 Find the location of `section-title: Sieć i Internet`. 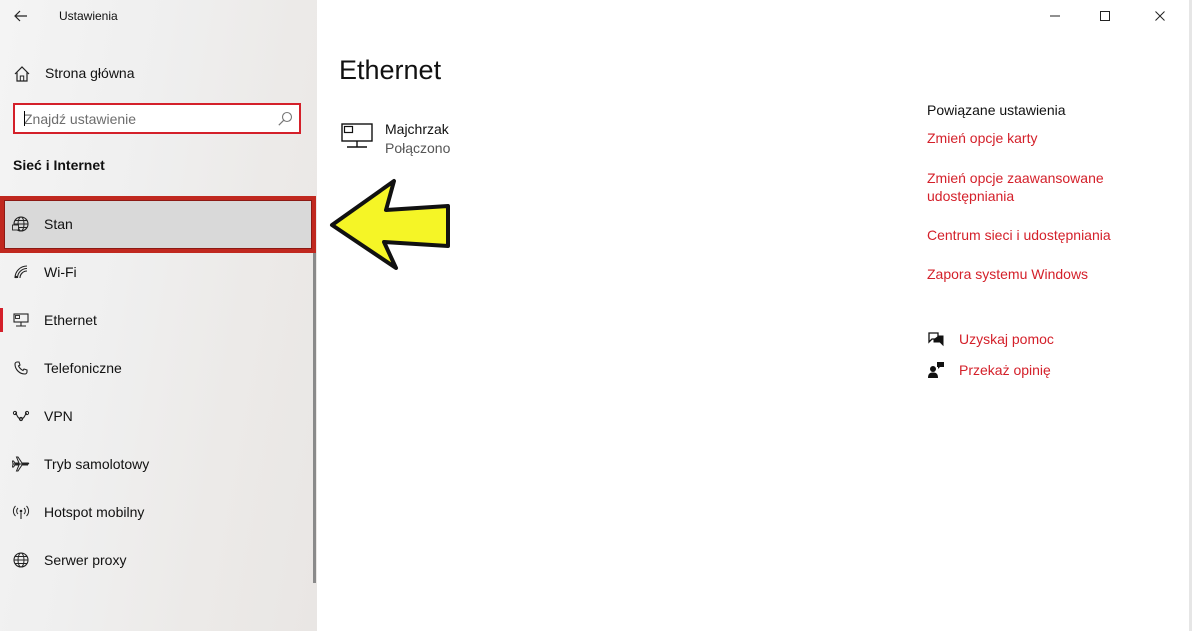

section-title: Sieć i Internet is located at coordinates (59, 165).